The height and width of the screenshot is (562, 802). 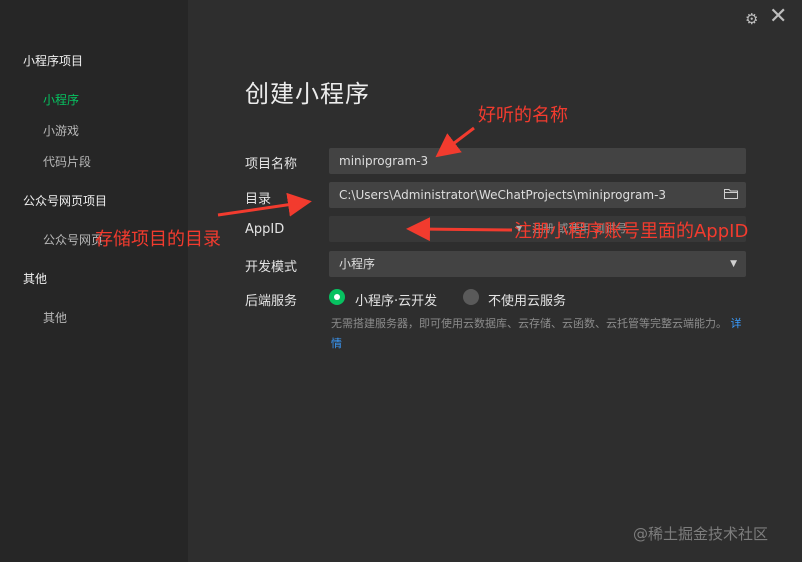 What do you see at coordinates (701, 534) in the screenshot?
I see `watermark: @稀土掘金技术社区` at bounding box center [701, 534].